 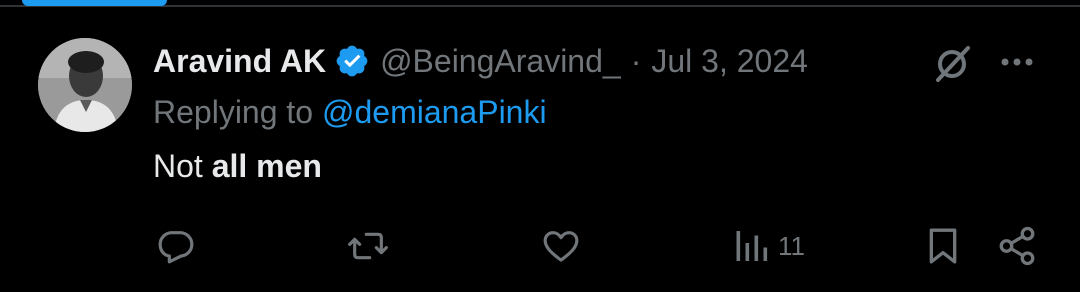 I want to click on more-options-icon, so click(x=1017, y=62).